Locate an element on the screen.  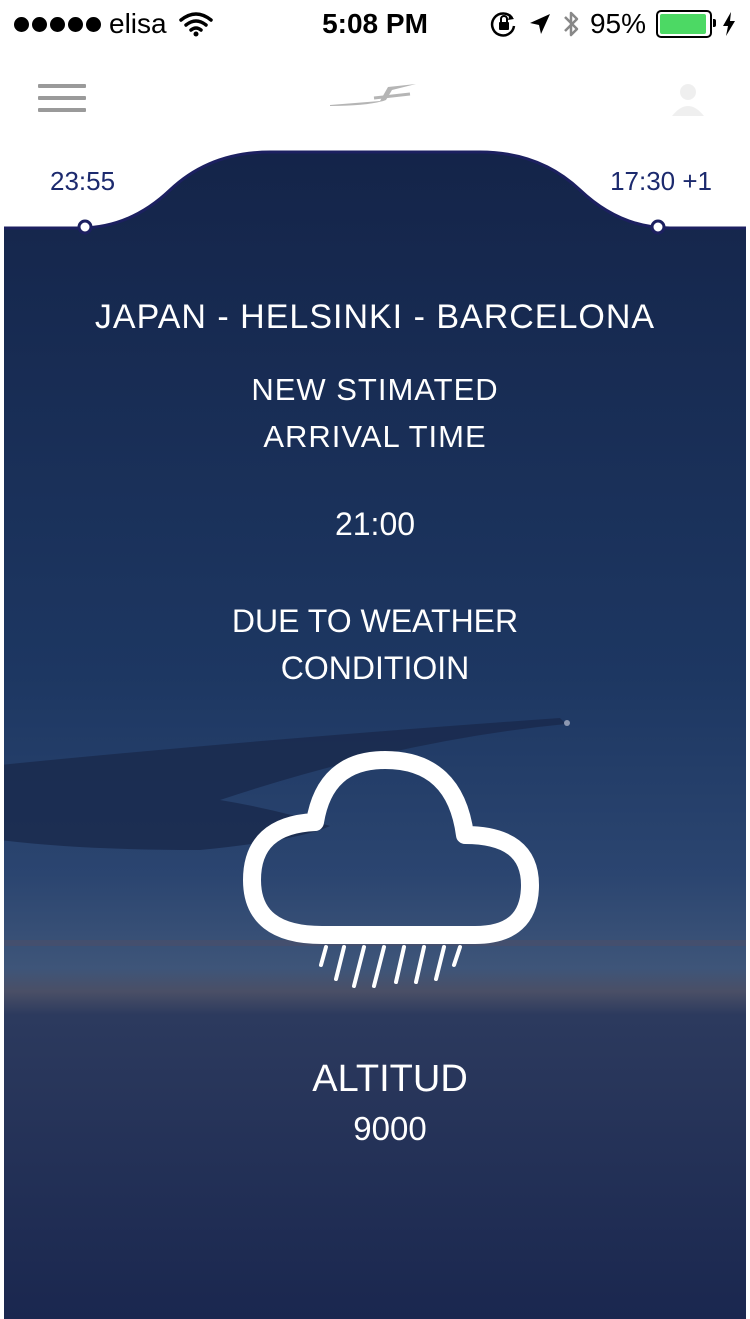
altitude-label: ALTITUD is located at coordinates (390, 1079).